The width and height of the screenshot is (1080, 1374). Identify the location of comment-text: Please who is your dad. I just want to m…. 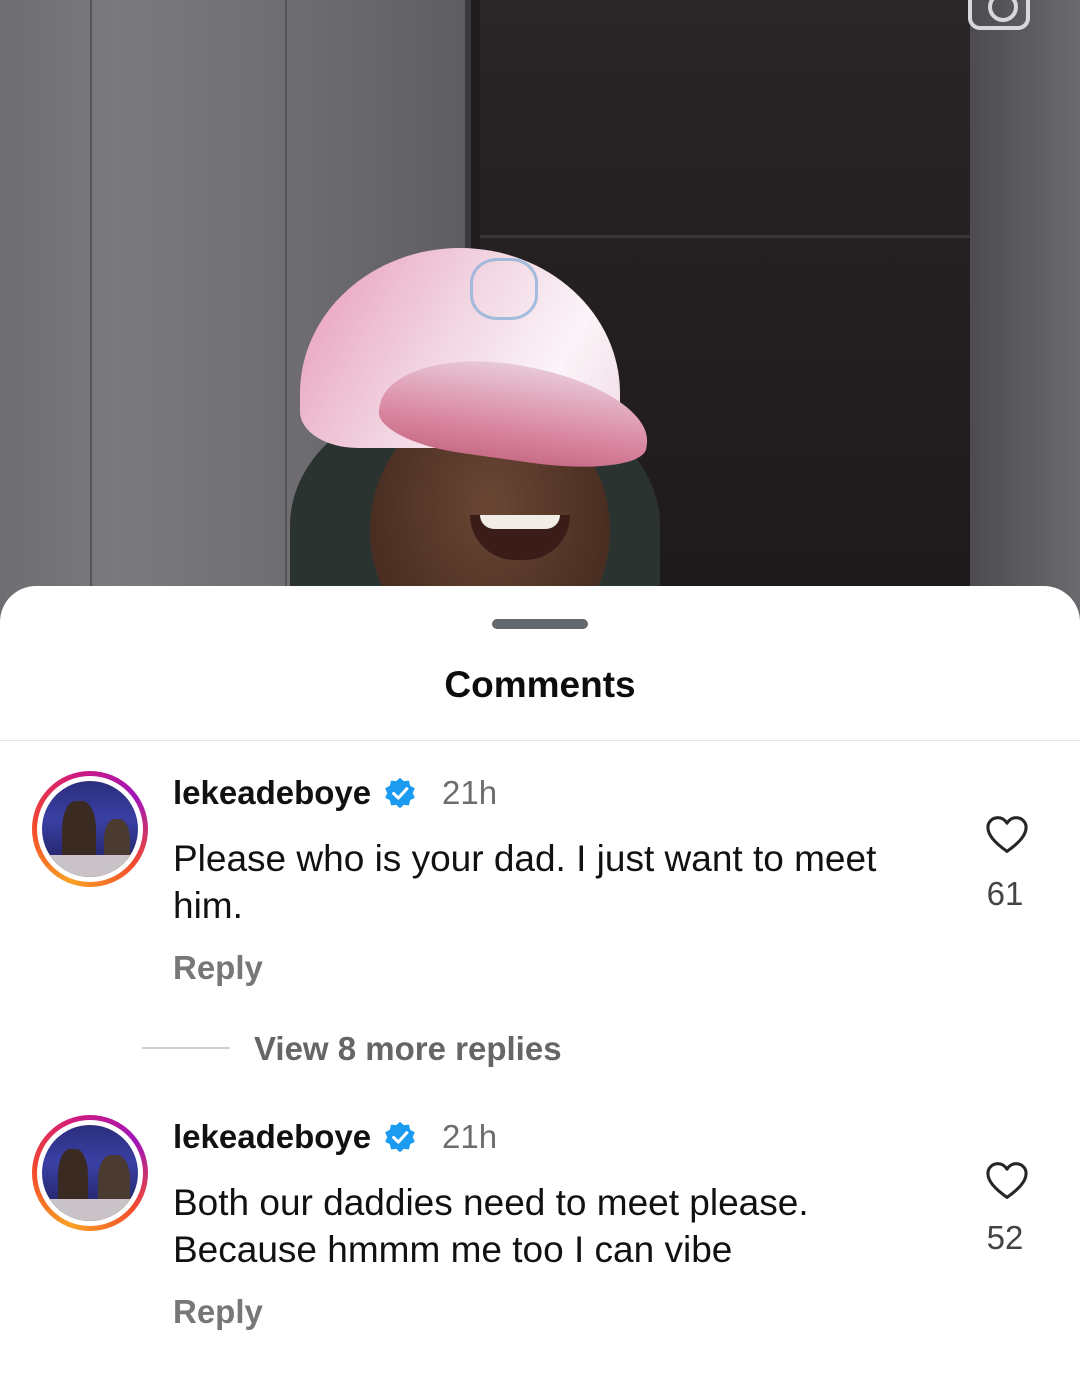
(525, 882).